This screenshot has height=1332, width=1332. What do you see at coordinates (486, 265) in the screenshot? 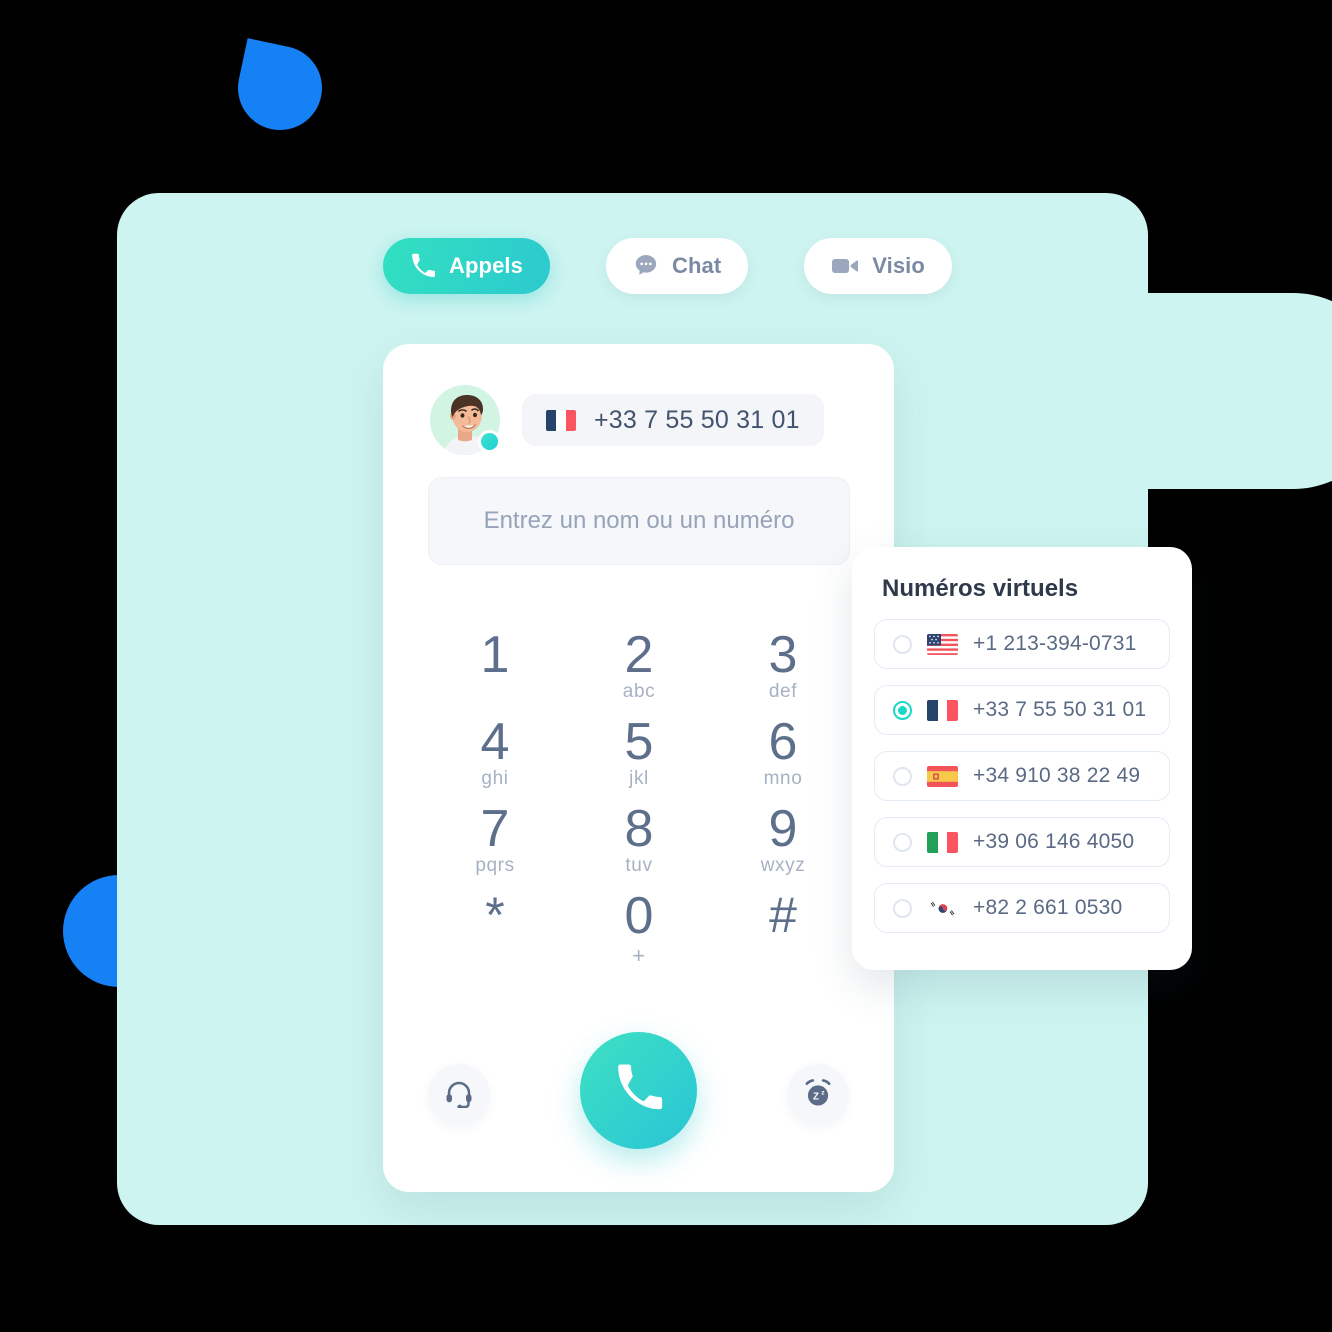
I see `tab-appels-label: Appels` at bounding box center [486, 265].